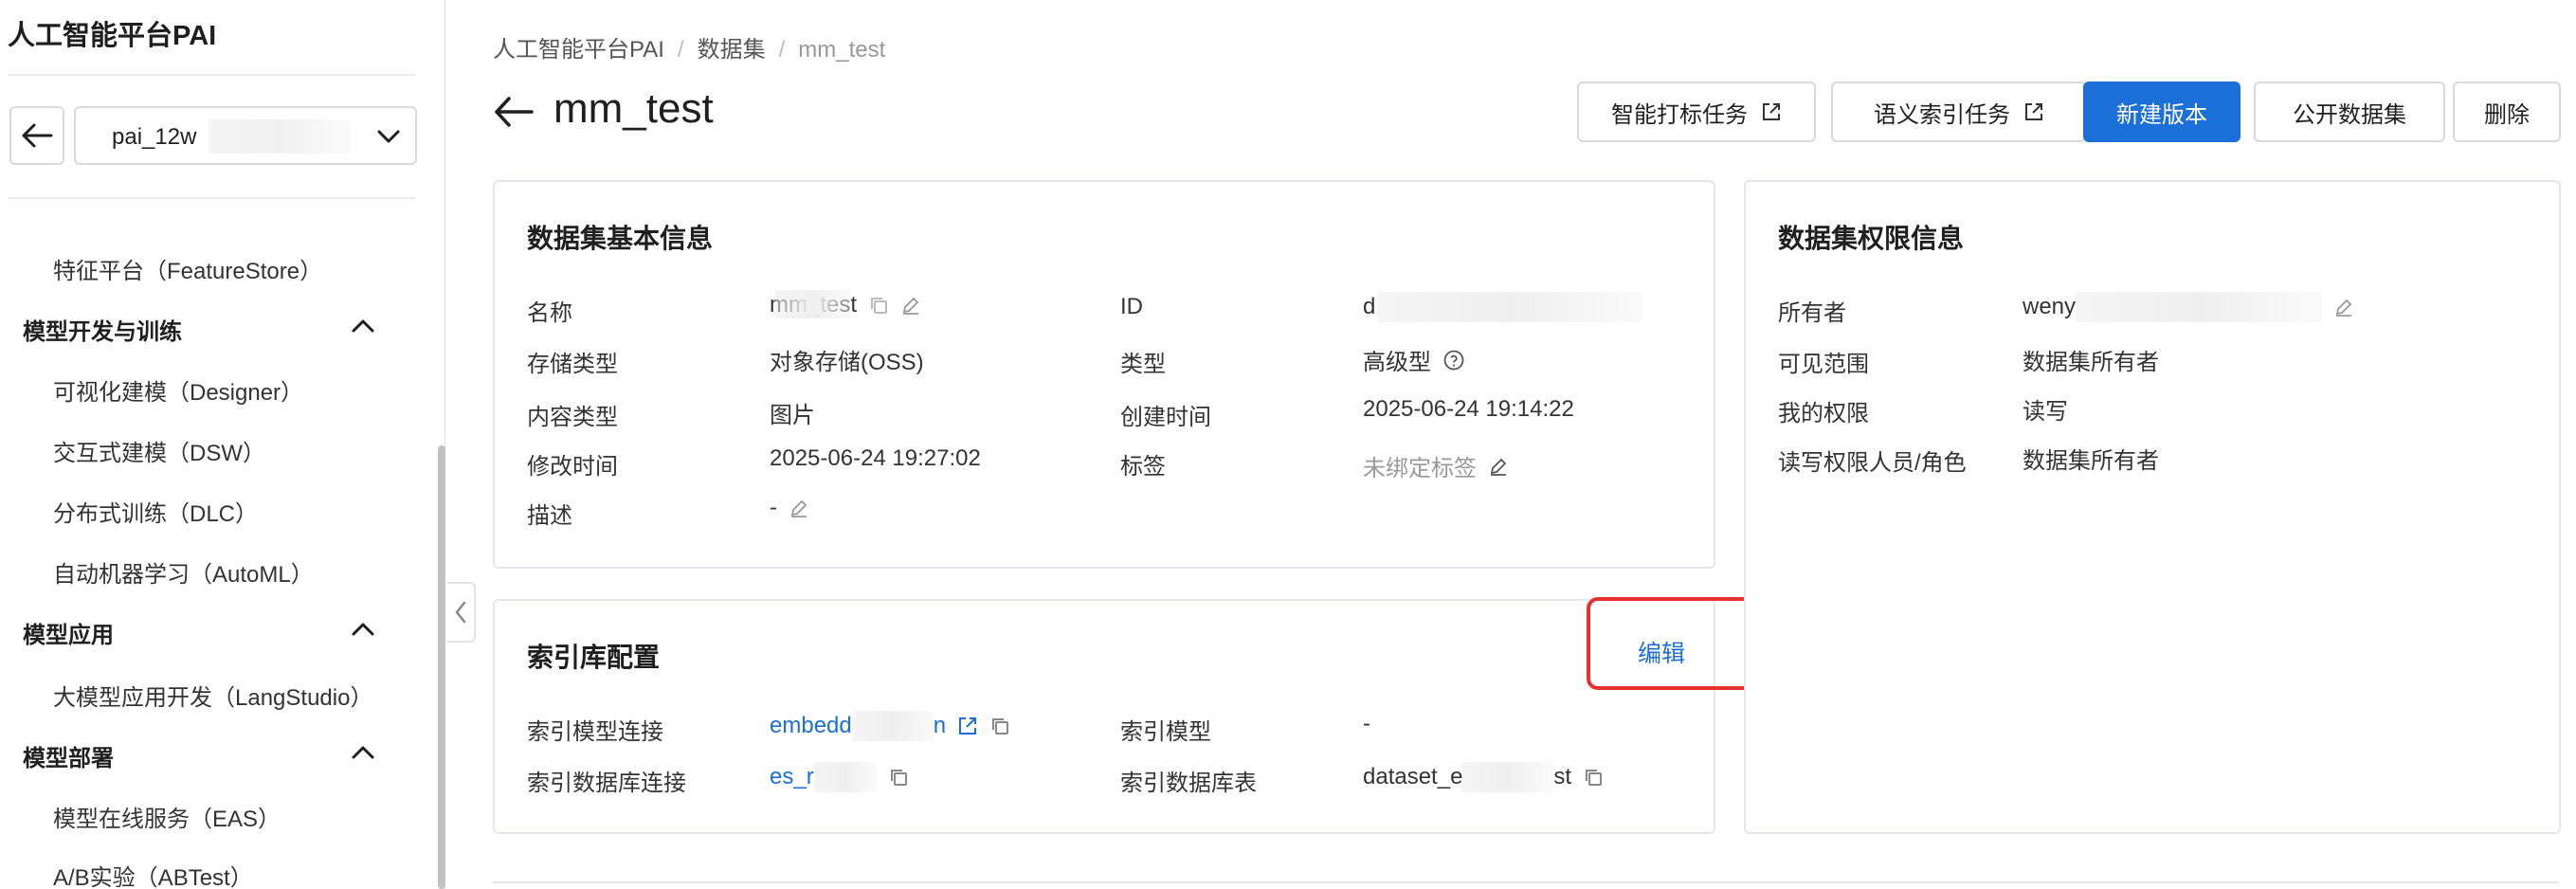 The height and width of the screenshot is (889, 2576). I want to click on rw-members-label: 读写权限人员/角色, so click(1872, 463).